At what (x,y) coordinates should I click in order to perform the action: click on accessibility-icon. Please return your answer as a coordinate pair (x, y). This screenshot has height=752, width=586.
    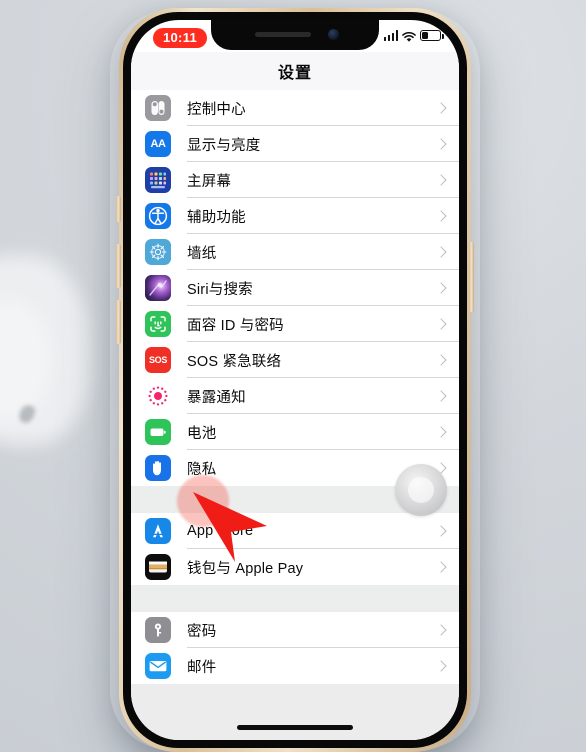
    Looking at the image, I should click on (158, 216).